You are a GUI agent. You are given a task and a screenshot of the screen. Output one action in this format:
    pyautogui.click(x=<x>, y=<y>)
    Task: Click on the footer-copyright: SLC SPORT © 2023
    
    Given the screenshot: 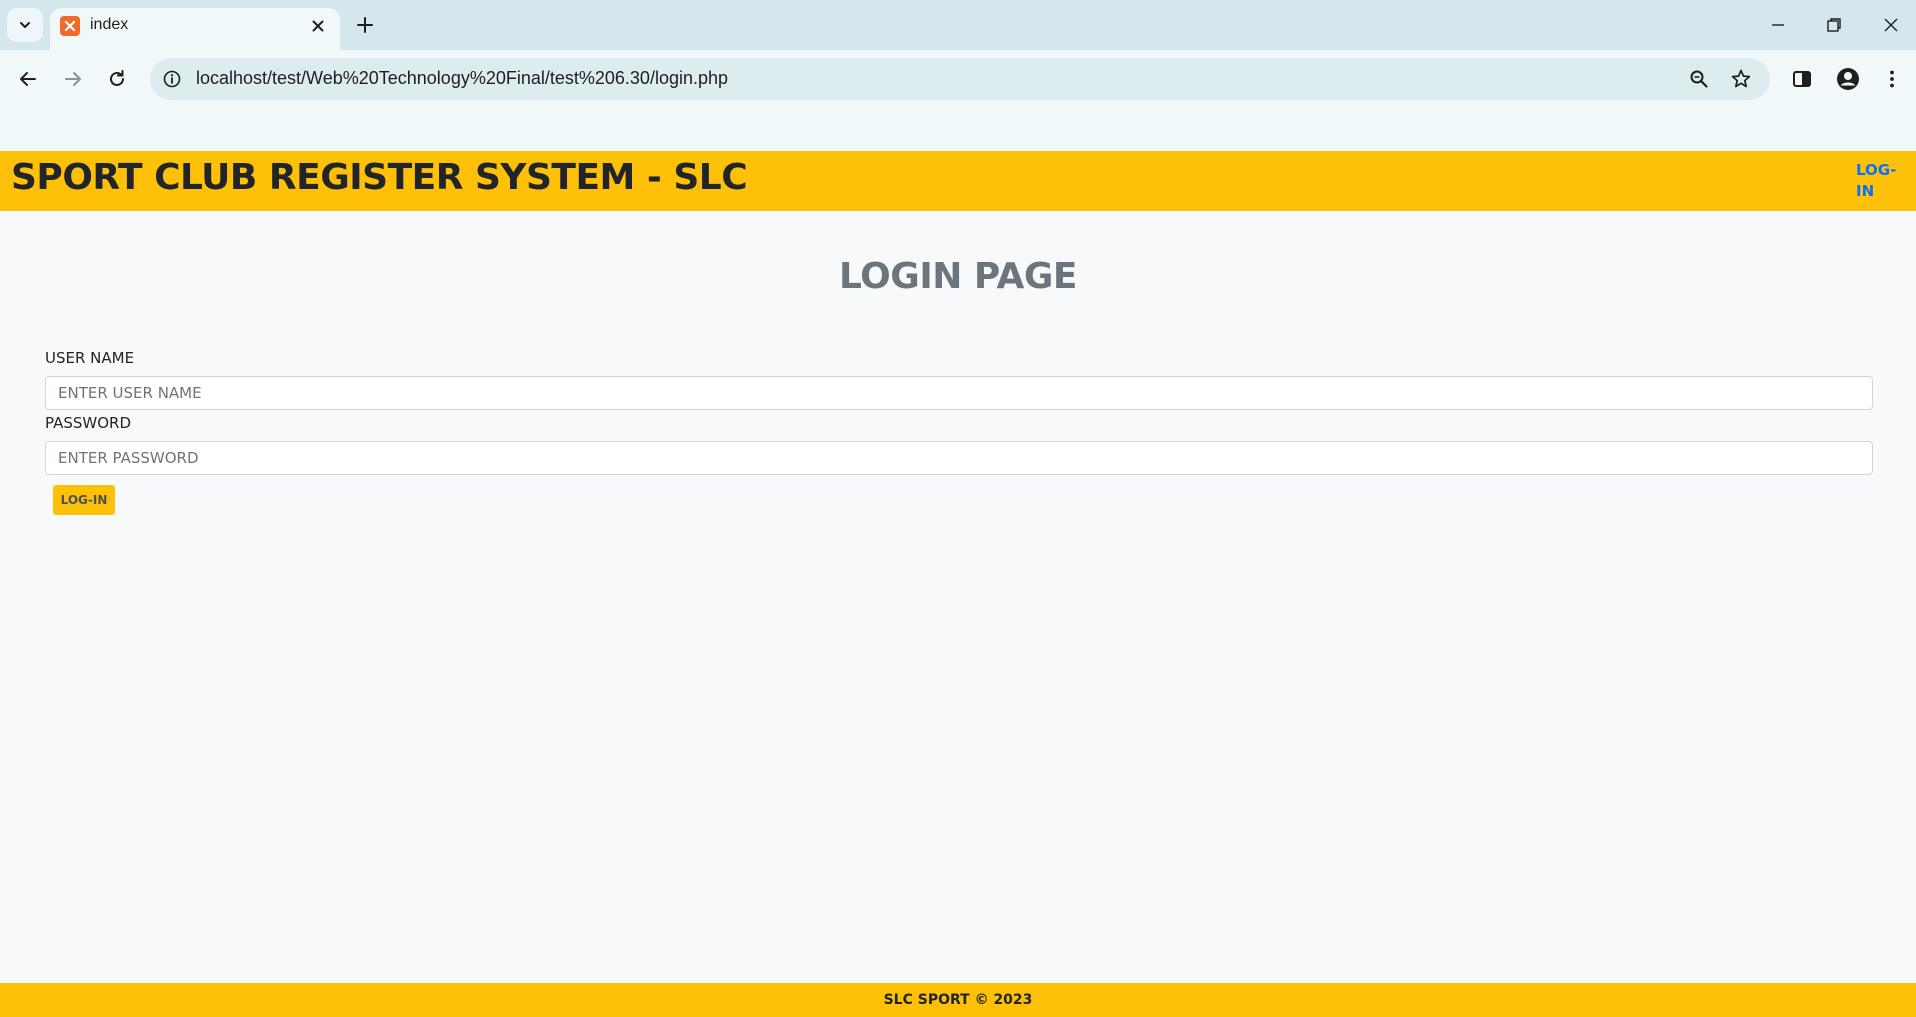 What is the action you would take?
    pyautogui.click(x=958, y=1000)
    